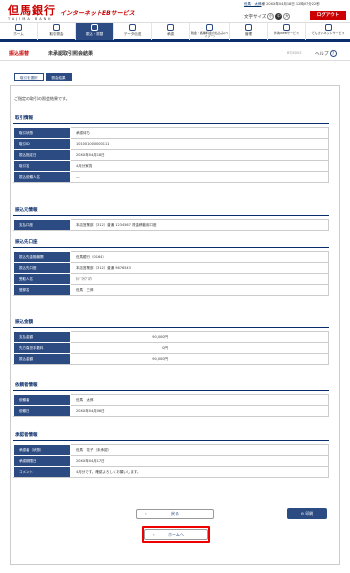  I want to click on row-label: 支払口座, so click(42, 225).